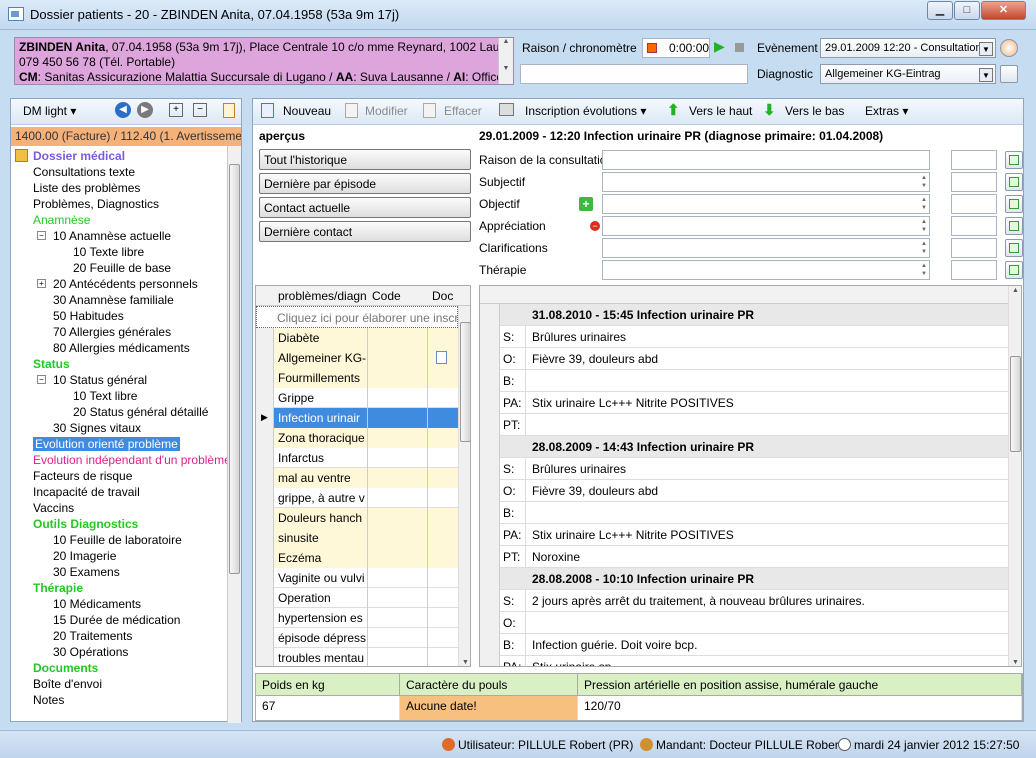 This screenshot has width=1036, height=758. Describe the element at coordinates (234, 434) in the screenshot. I see `tree-scrollbar` at that location.